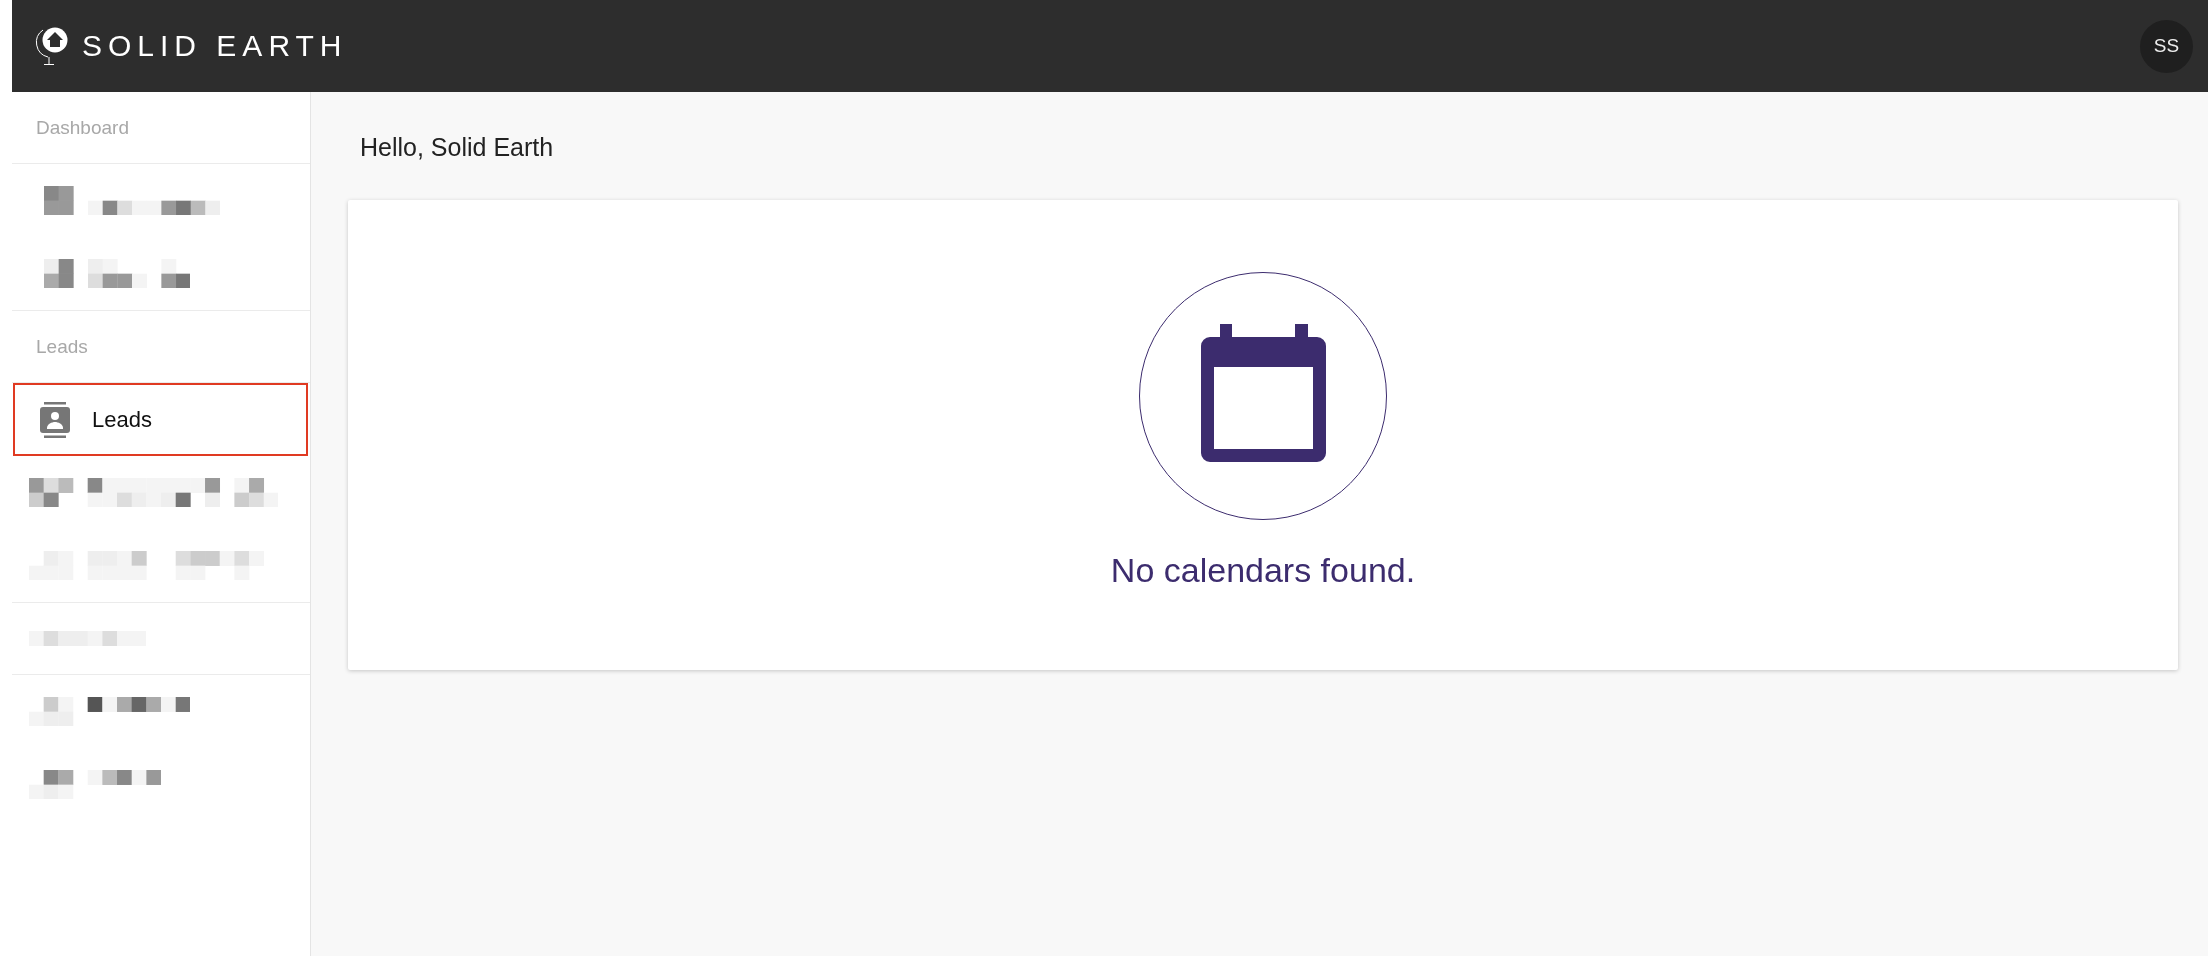  I want to click on calendar-icon, so click(1263, 396).